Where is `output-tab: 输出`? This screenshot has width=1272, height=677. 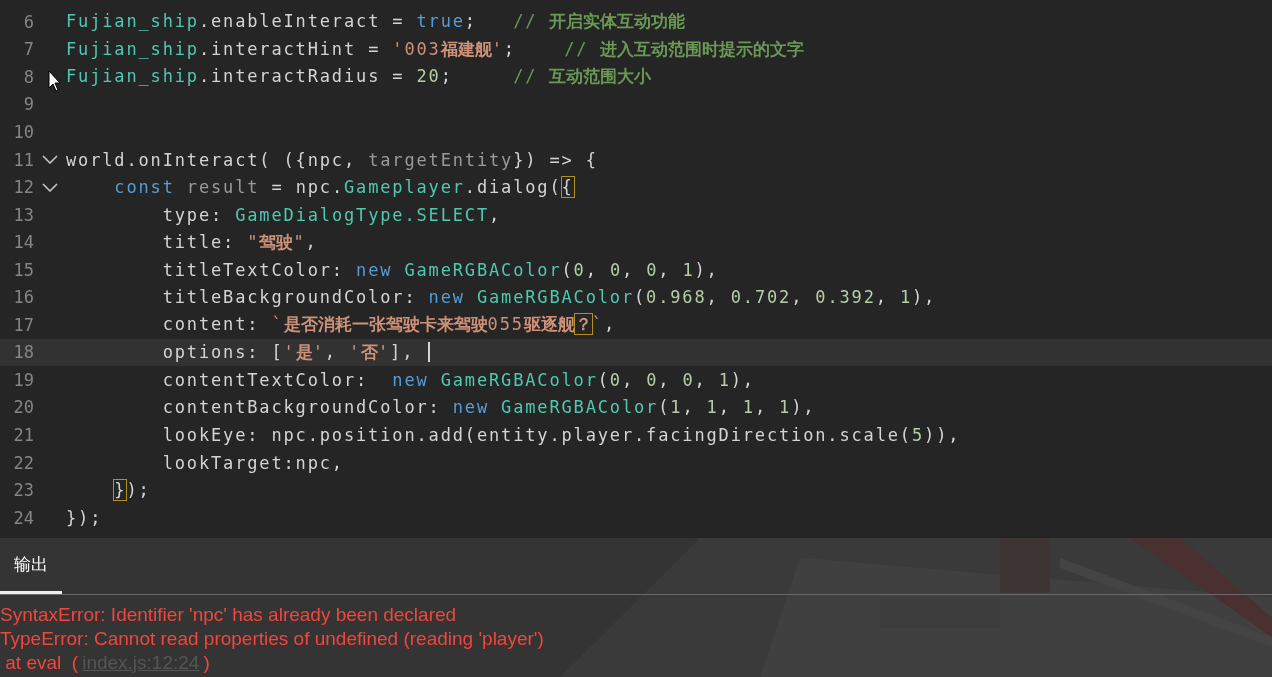 output-tab: 输出 is located at coordinates (31, 566).